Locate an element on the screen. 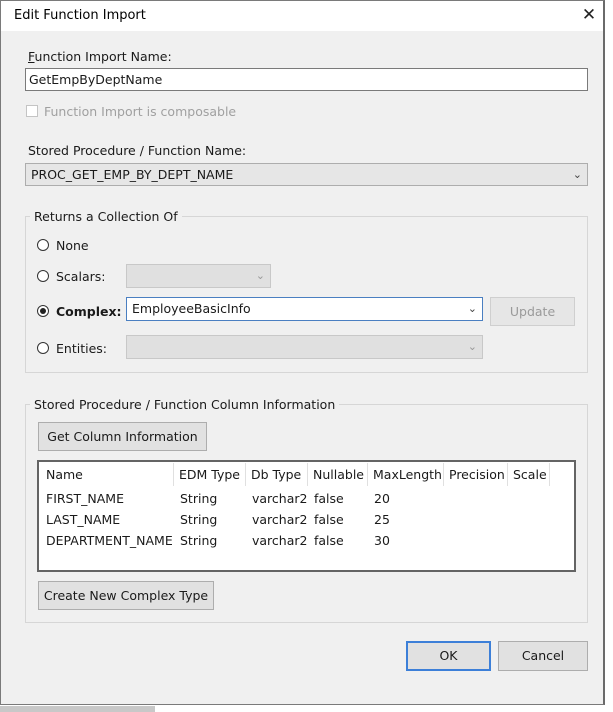 The height and width of the screenshot is (712, 613). window-title: Edit Function Import is located at coordinates (80, 15).